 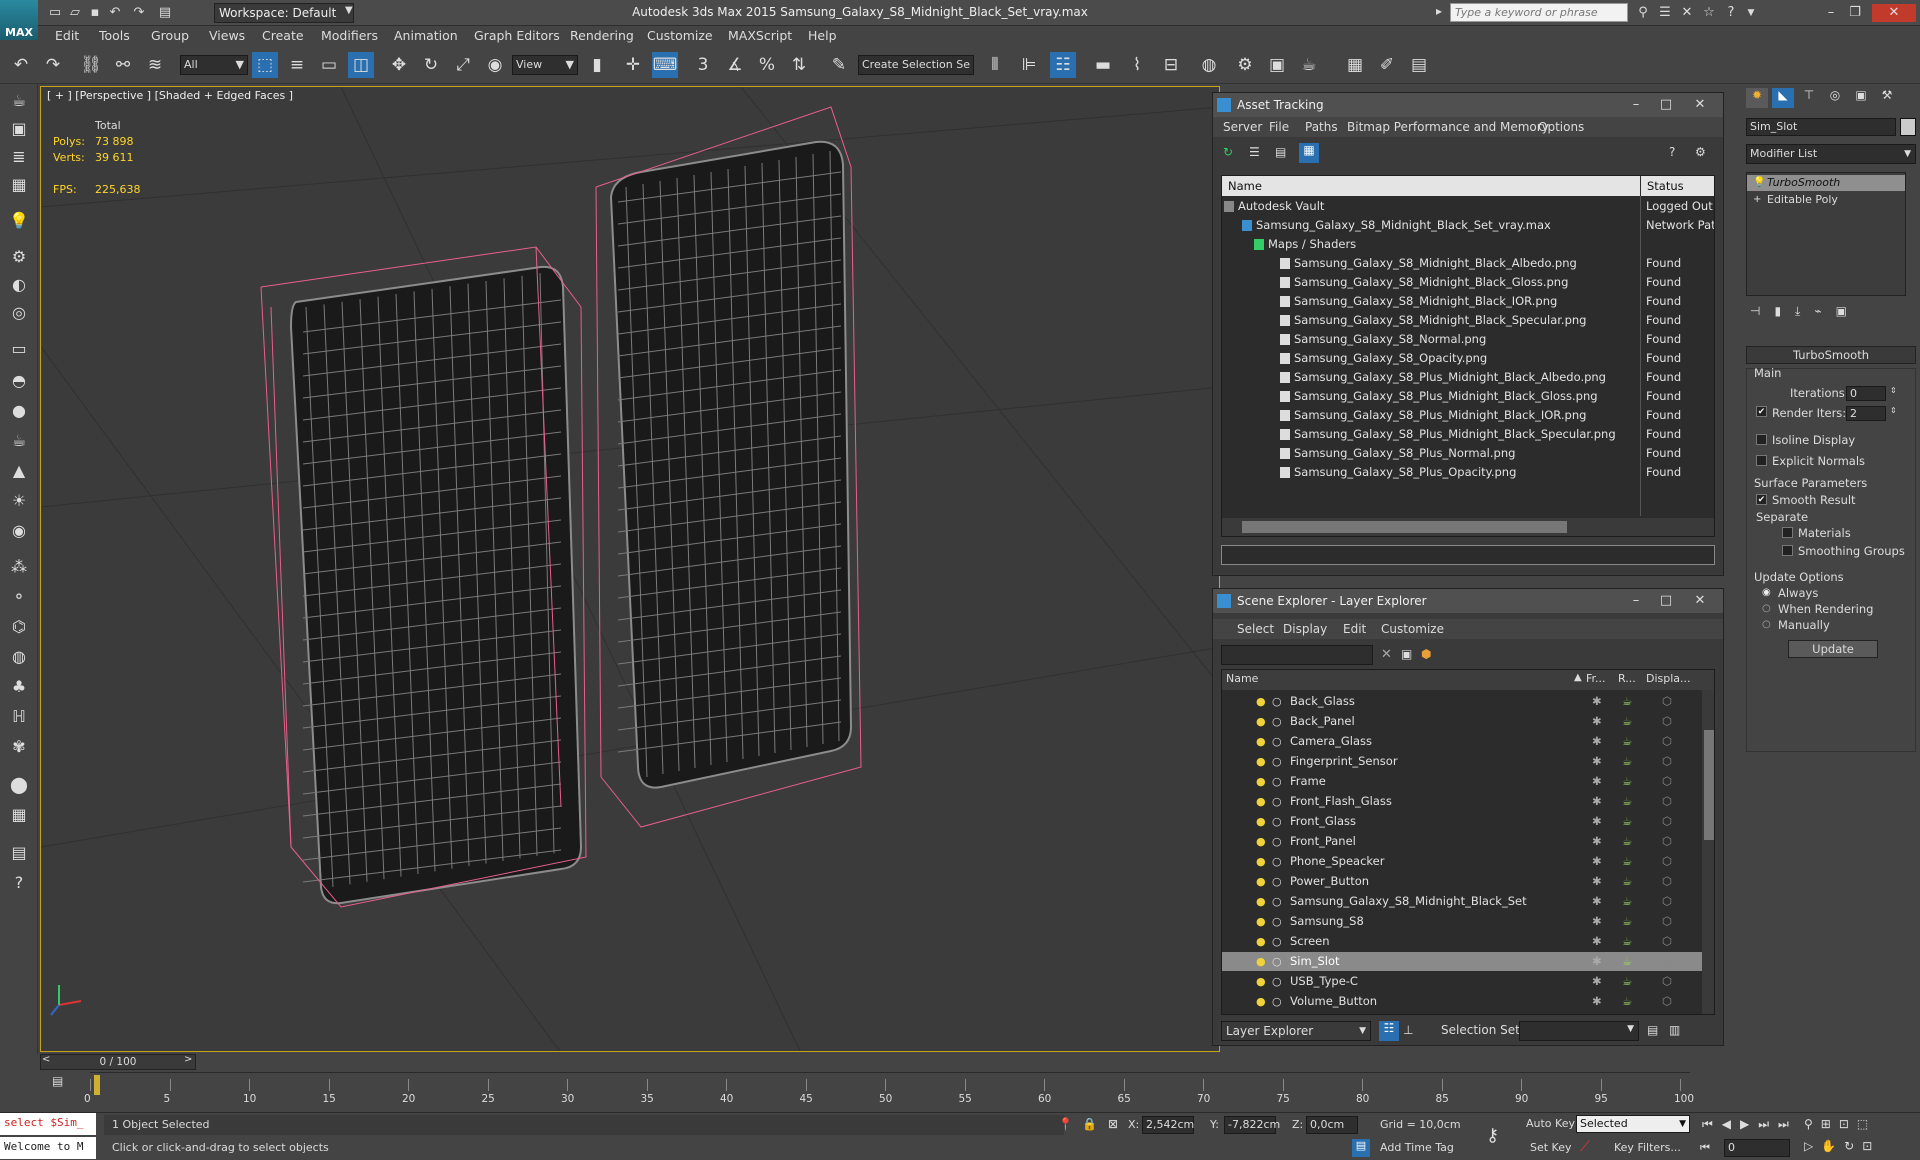 I want to click on particles-icon: ⁂, so click(x=19, y=567).